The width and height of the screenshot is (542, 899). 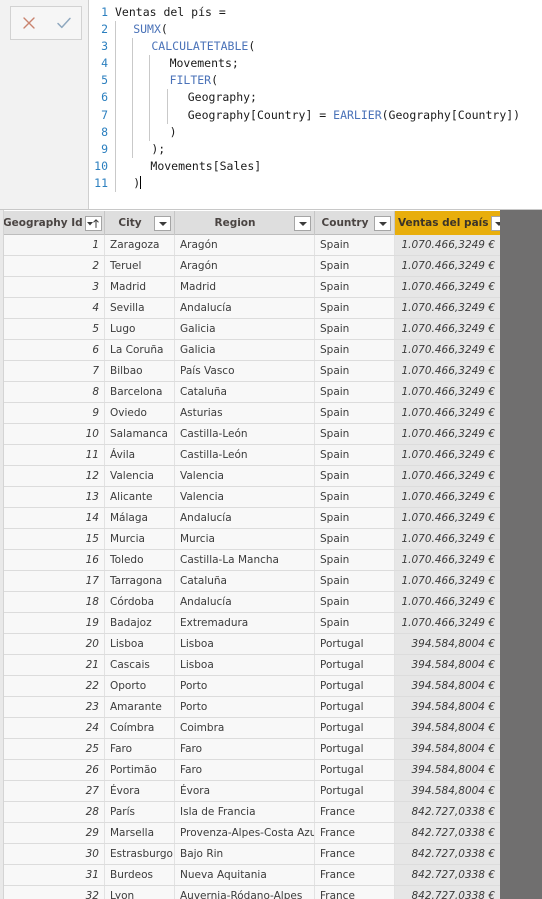 What do you see at coordinates (250, 728) in the screenshot?
I see `table-row: 24 Coímbra Coimbra Portugal 394.584,8004 €` at bounding box center [250, 728].